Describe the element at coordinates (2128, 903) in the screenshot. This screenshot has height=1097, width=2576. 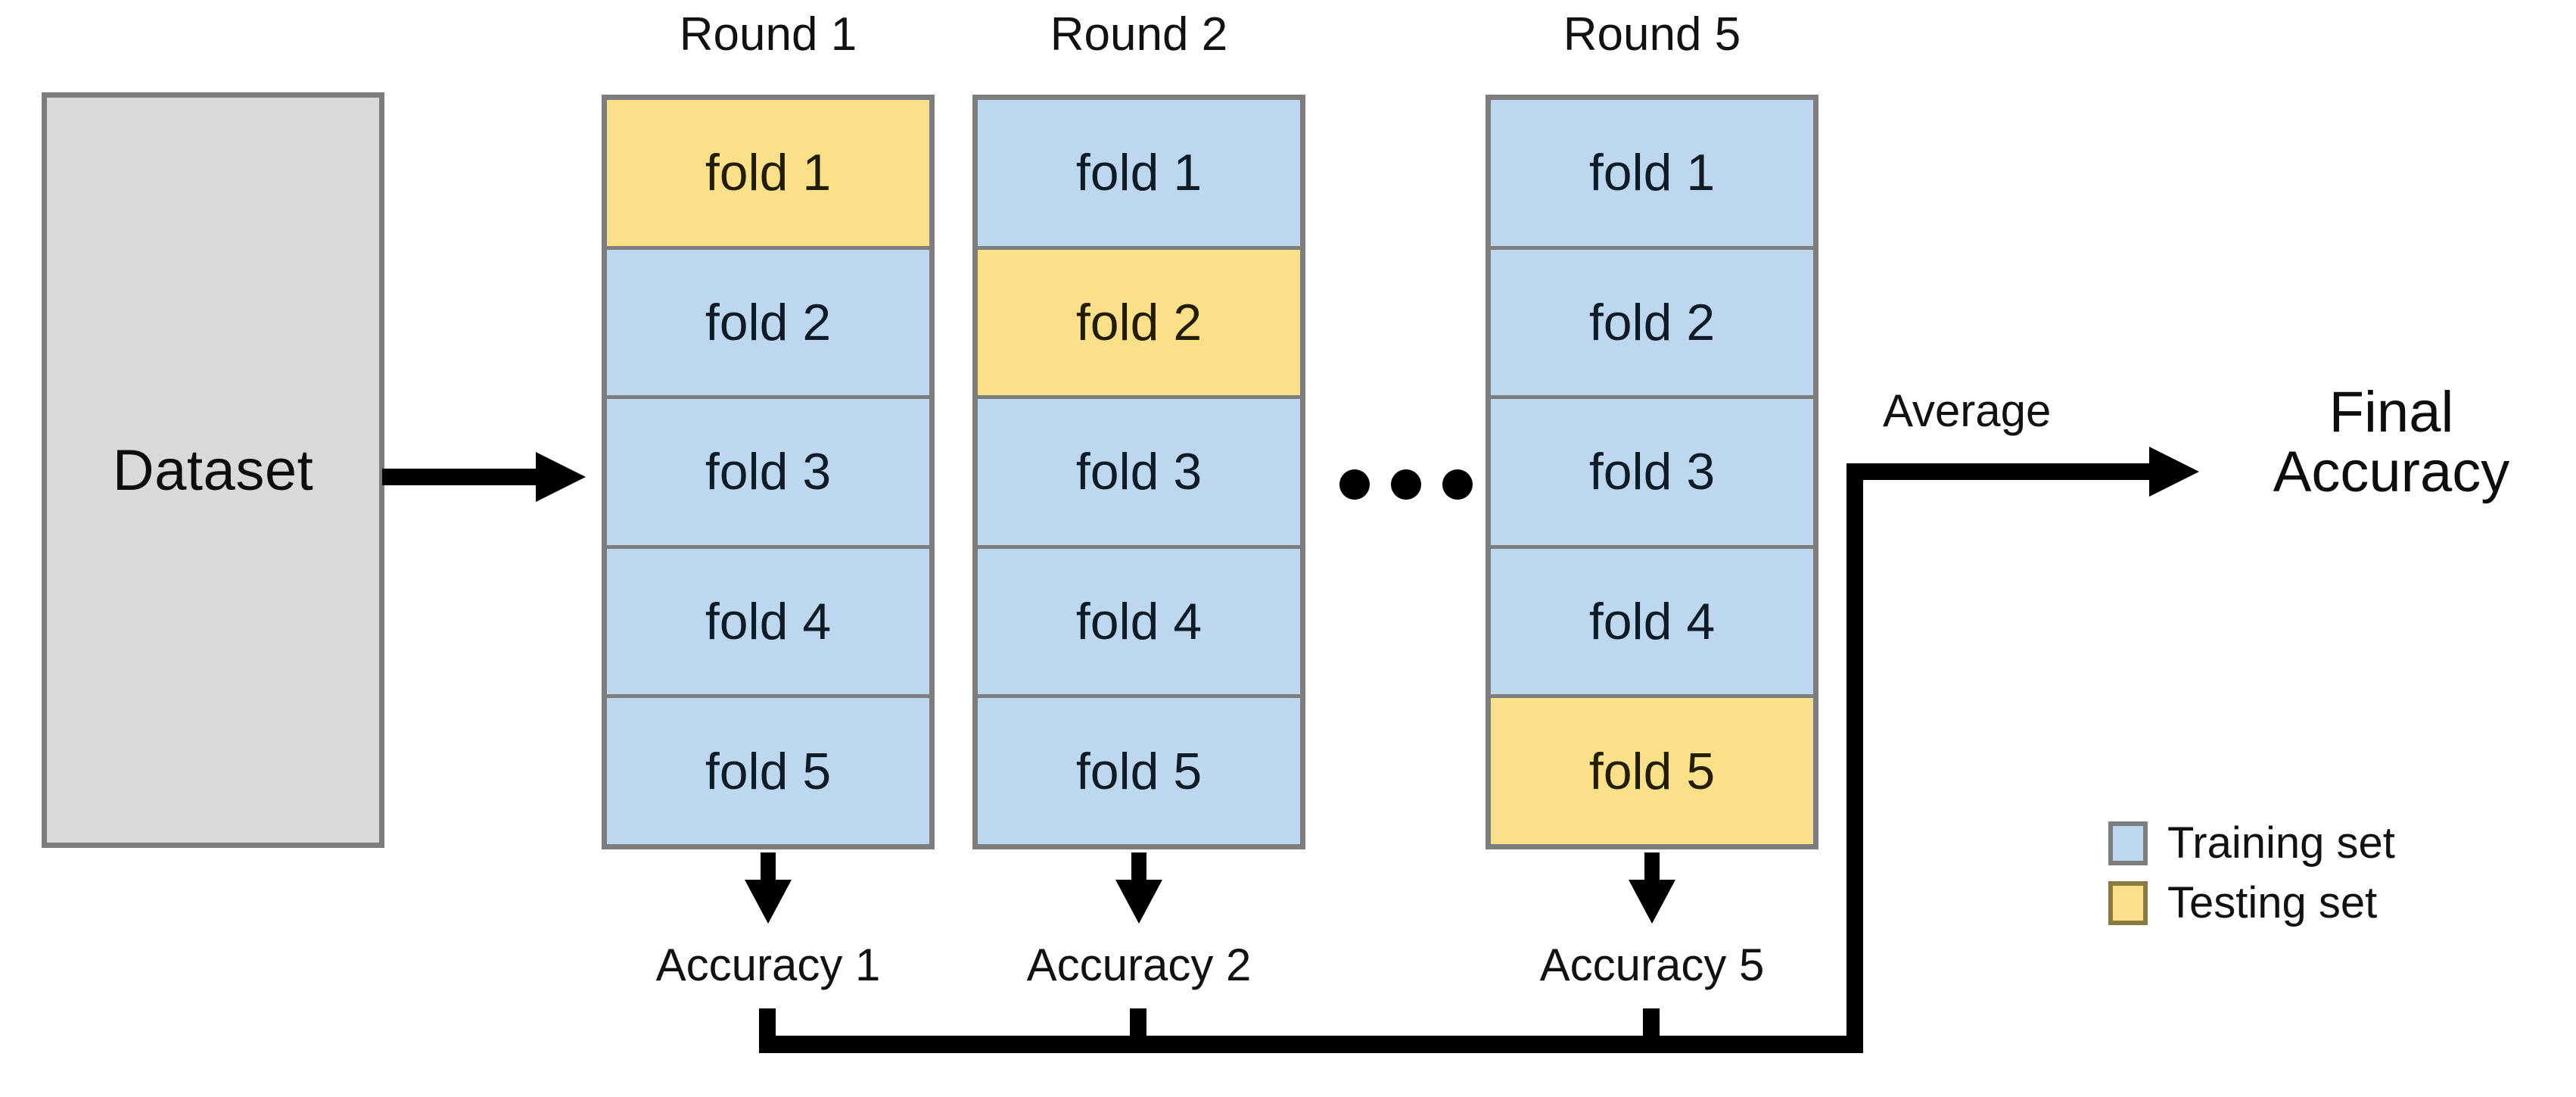
I see `testing-set-swatch-icon` at that location.